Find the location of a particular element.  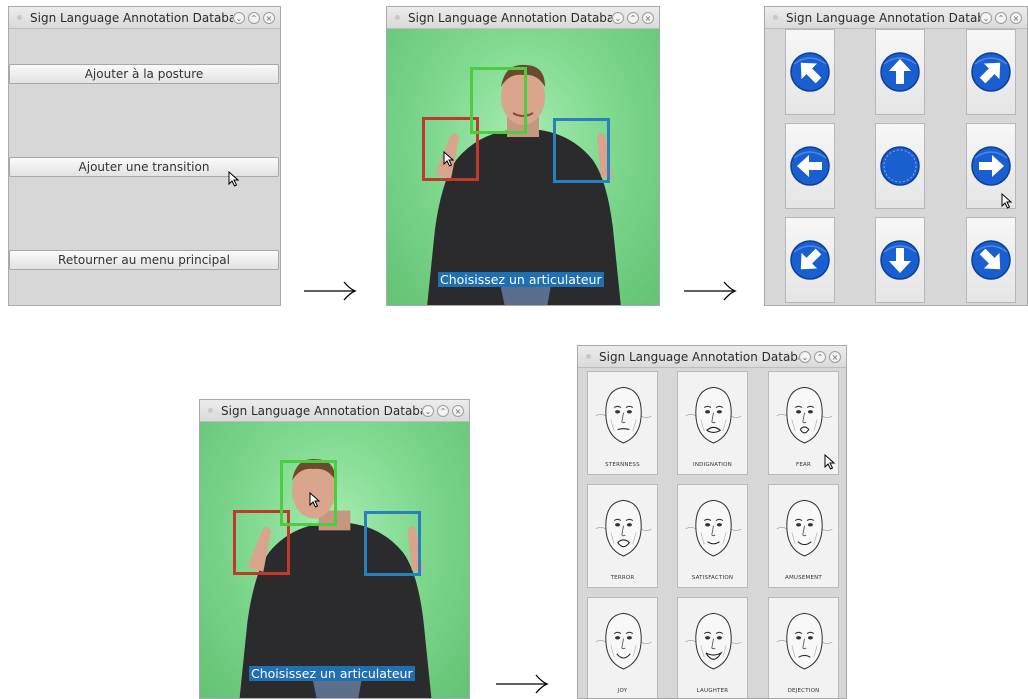

articulator-face-box is located at coordinates (498, 100).